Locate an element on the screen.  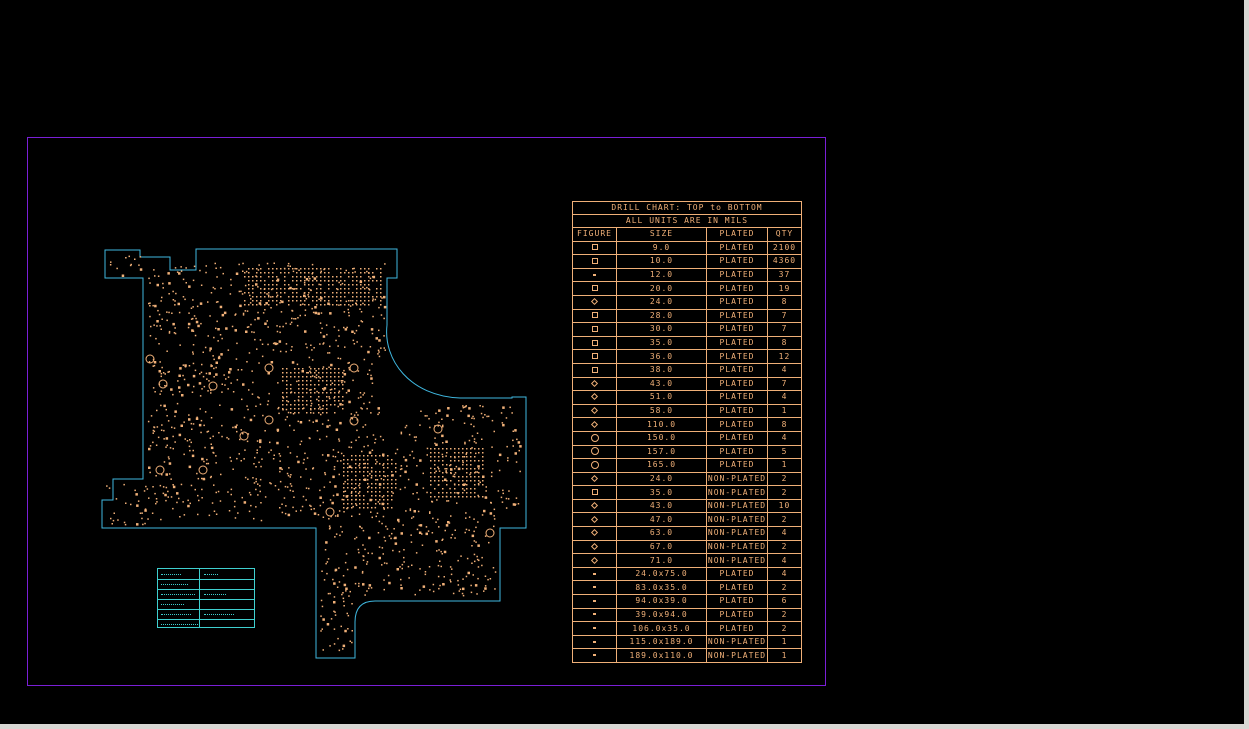
horizontal-scrollbar is located at coordinates (624, 726).